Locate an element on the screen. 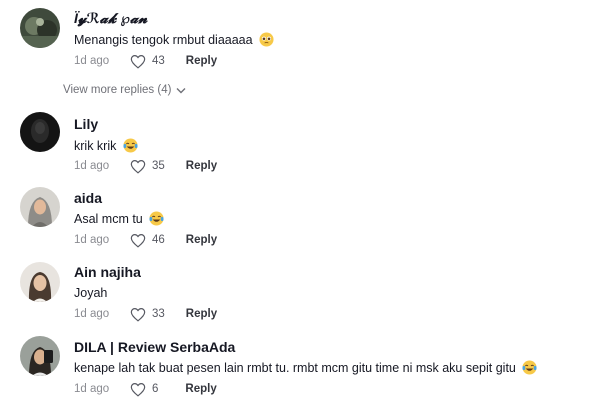 Image resolution: width=590 pixels, height=409 pixels. like-button: 6 is located at coordinates (144, 389).